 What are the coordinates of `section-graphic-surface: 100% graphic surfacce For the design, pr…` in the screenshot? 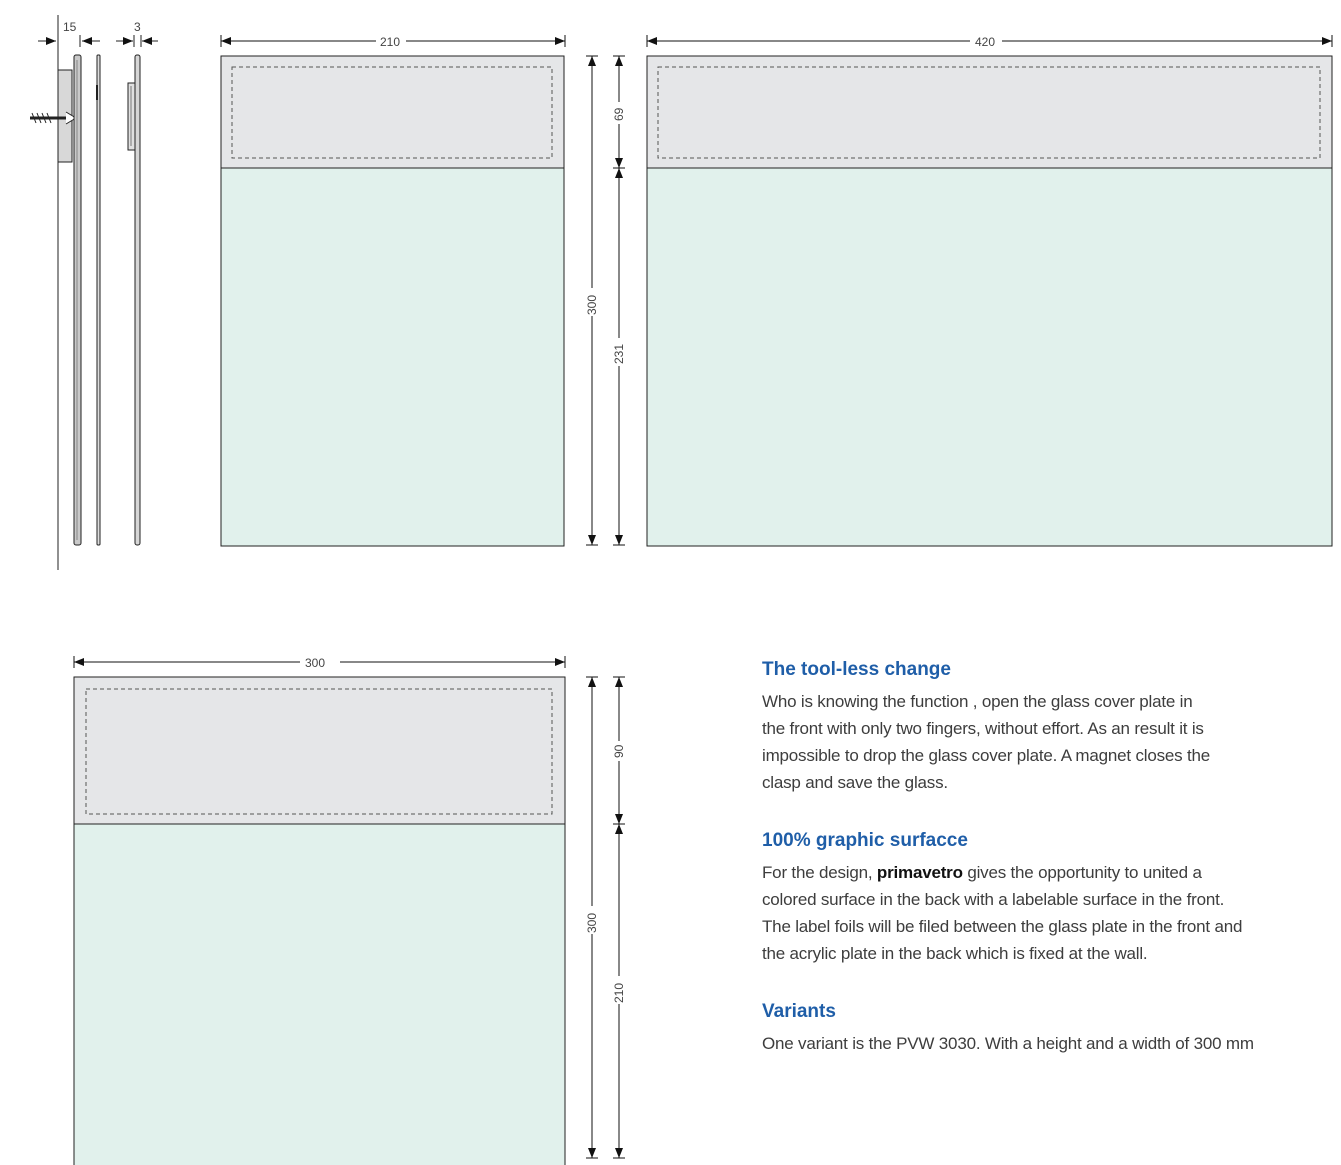 It's located at (1049, 897).